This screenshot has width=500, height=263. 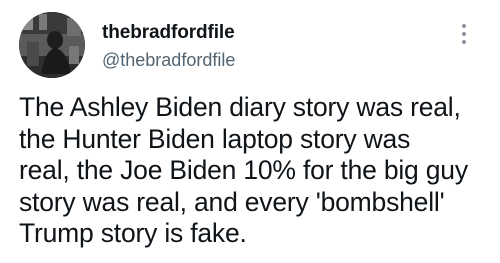 What do you see at coordinates (464, 34) in the screenshot?
I see `more-options-icon` at bounding box center [464, 34].